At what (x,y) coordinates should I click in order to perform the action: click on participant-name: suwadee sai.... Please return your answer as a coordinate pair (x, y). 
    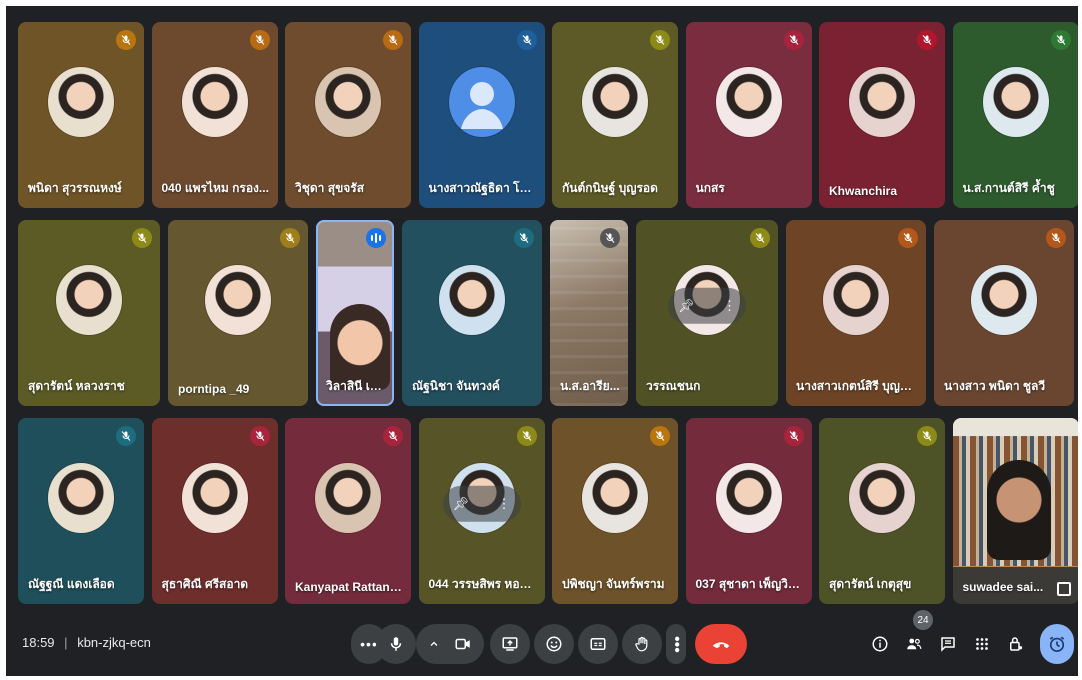
    Looking at the image, I should click on (1003, 587).